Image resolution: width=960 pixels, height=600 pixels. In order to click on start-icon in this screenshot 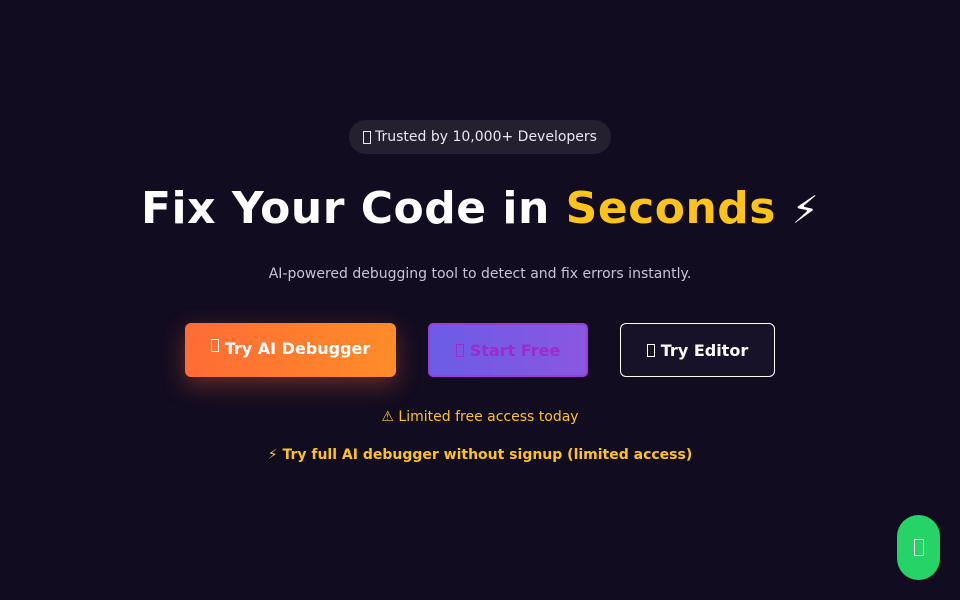, I will do `click(459, 350)`.